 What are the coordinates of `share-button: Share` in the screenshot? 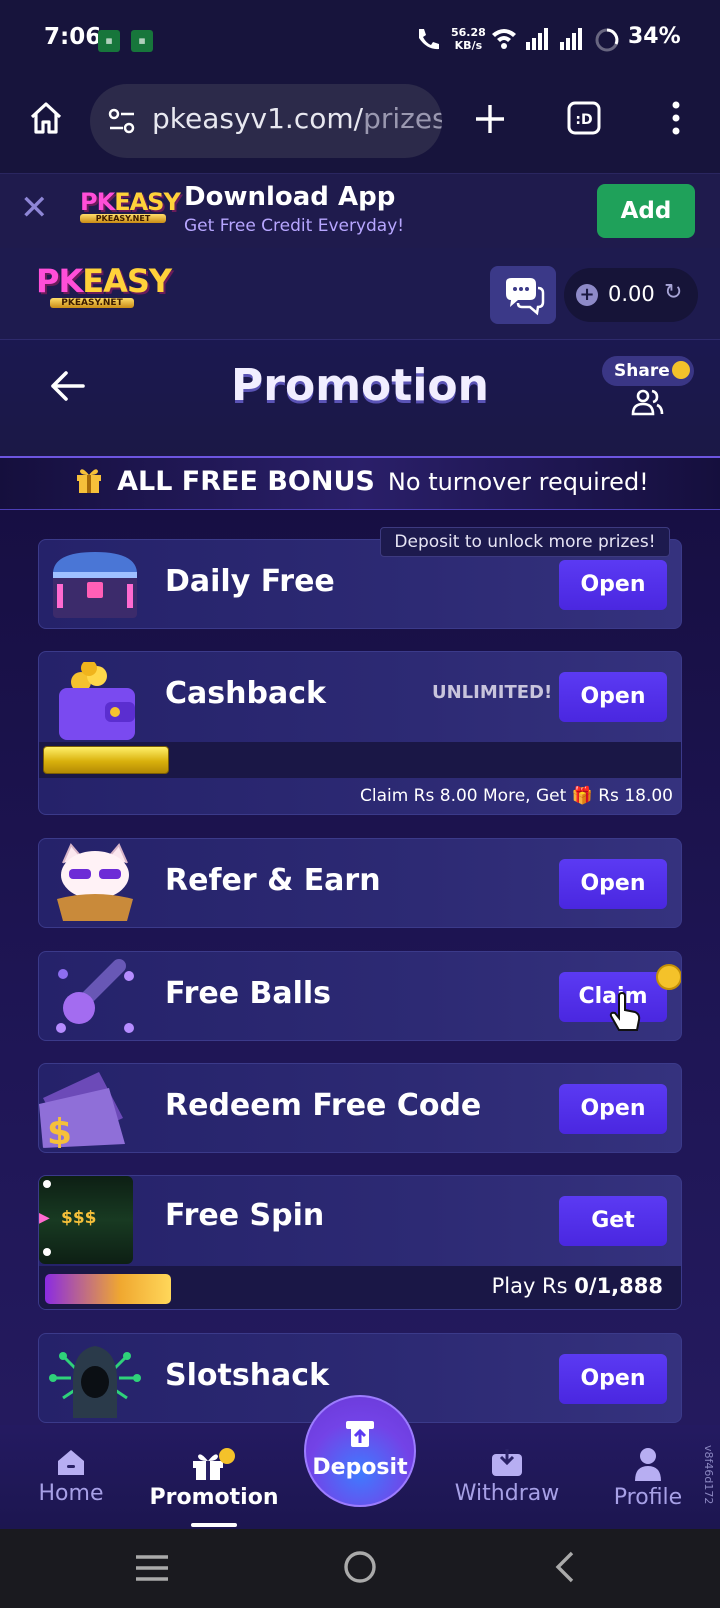 It's located at (648, 371).